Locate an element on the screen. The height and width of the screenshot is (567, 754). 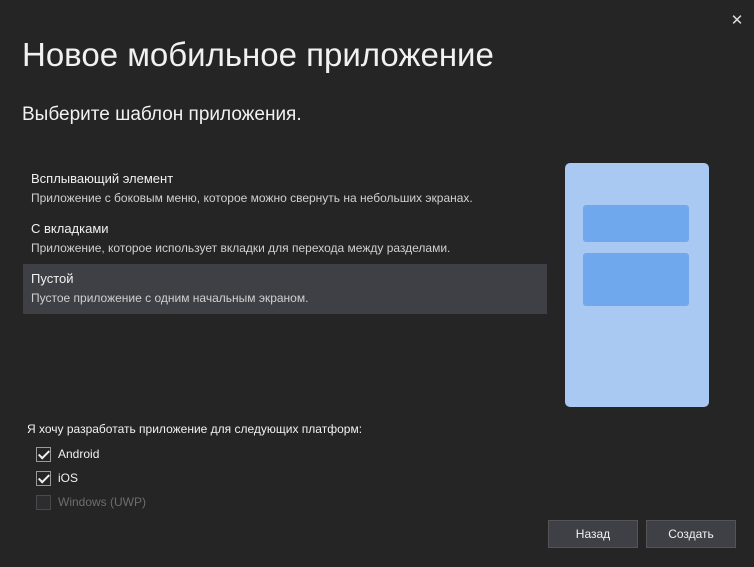
create-button: Создать is located at coordinates (691, 534).